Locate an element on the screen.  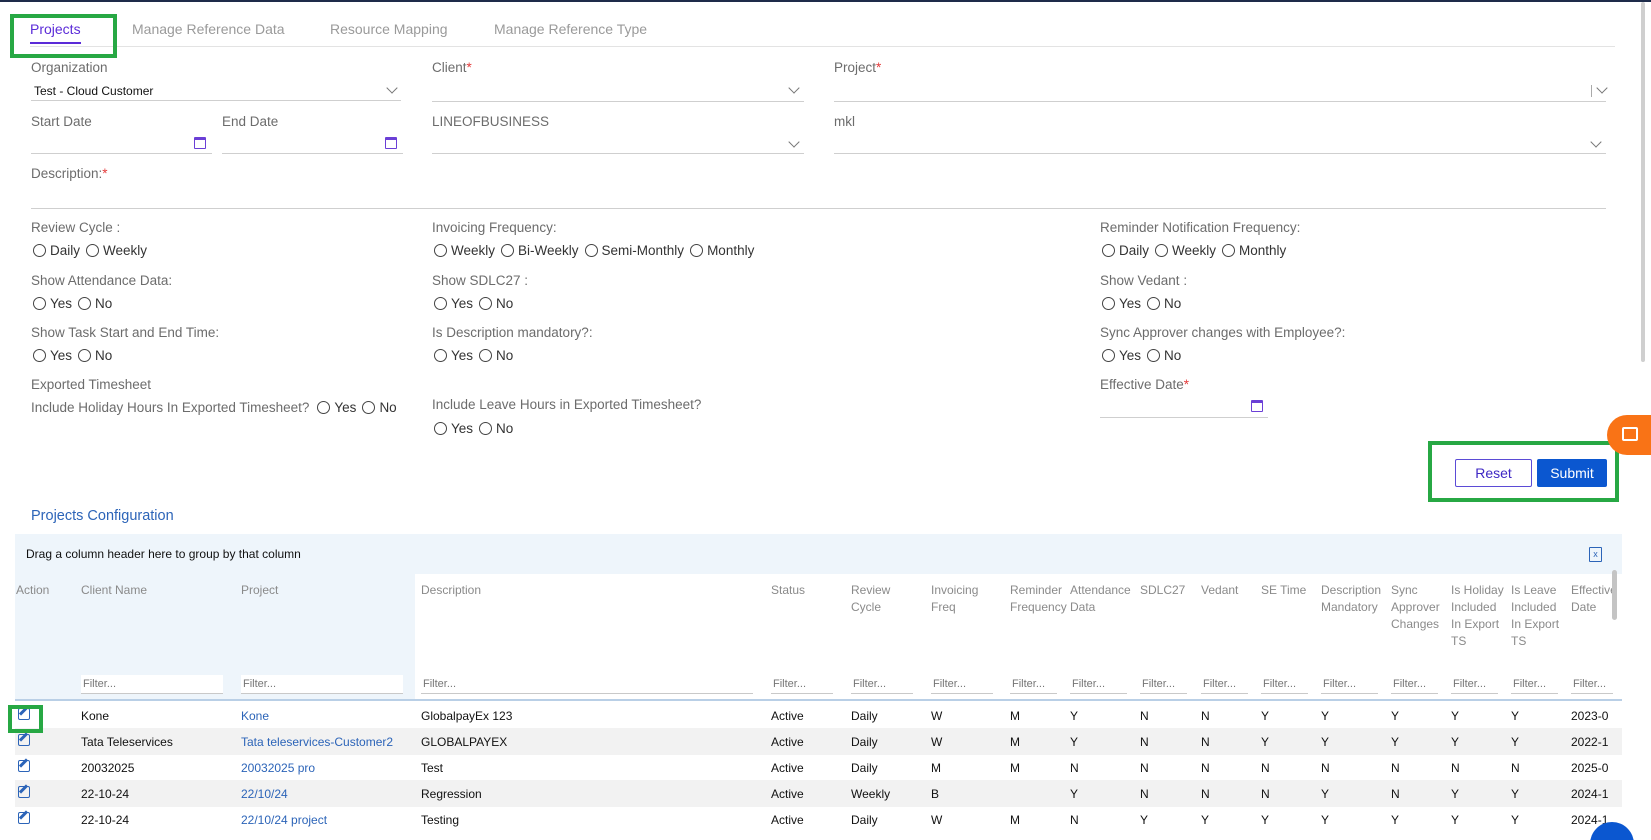
radio-bi-weekly: Bi-Weekly is located at coordinates (540, 250).